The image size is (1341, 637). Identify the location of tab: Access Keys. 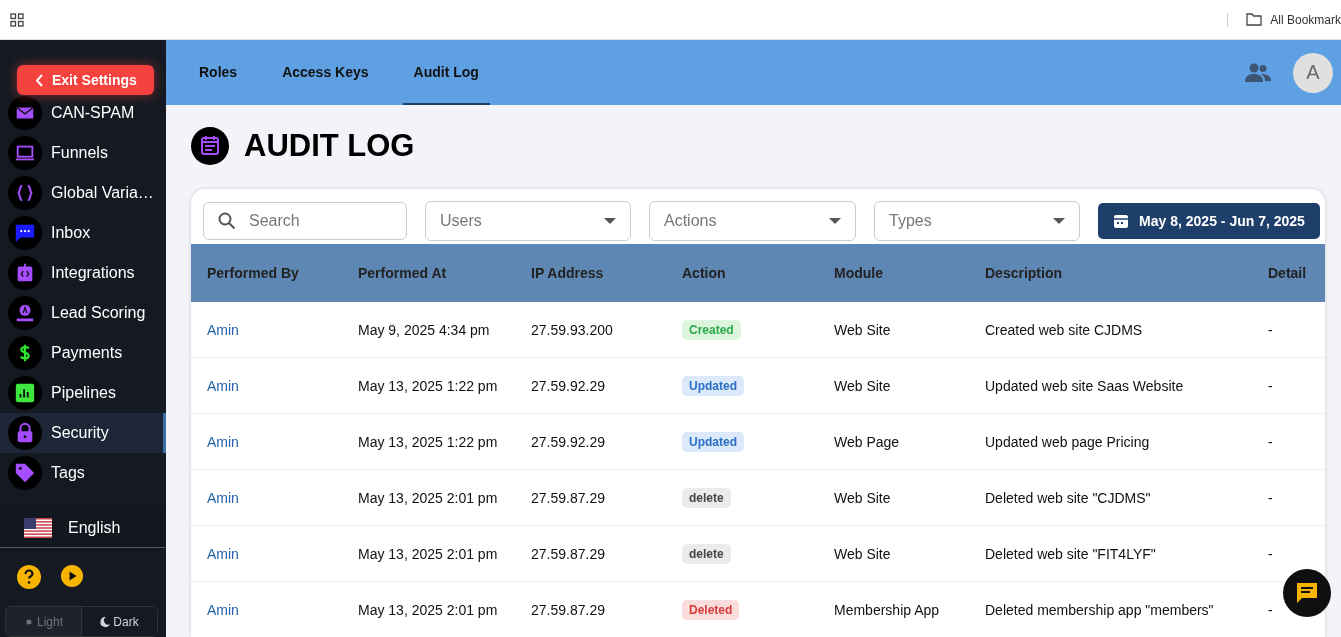
(325, 72).